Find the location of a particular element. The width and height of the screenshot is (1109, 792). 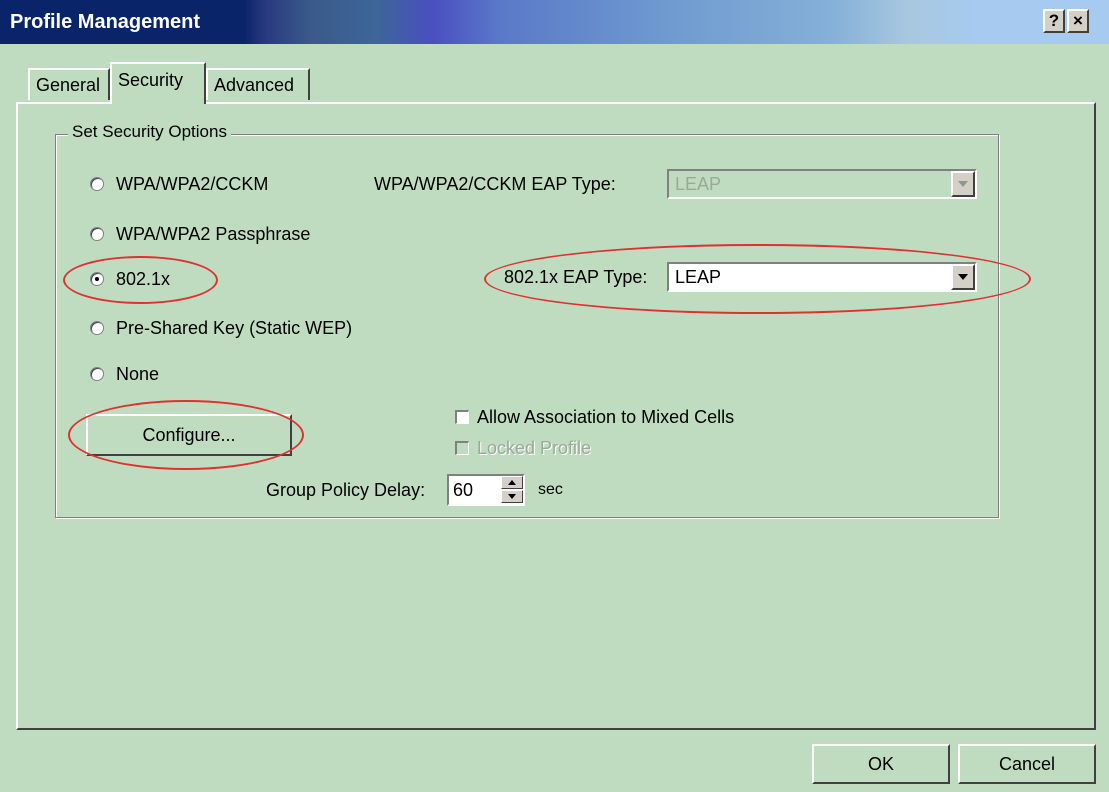

radio-wpa-passphrase: WPA/WPA2 Passphrase is located at coordinates (200, 234).